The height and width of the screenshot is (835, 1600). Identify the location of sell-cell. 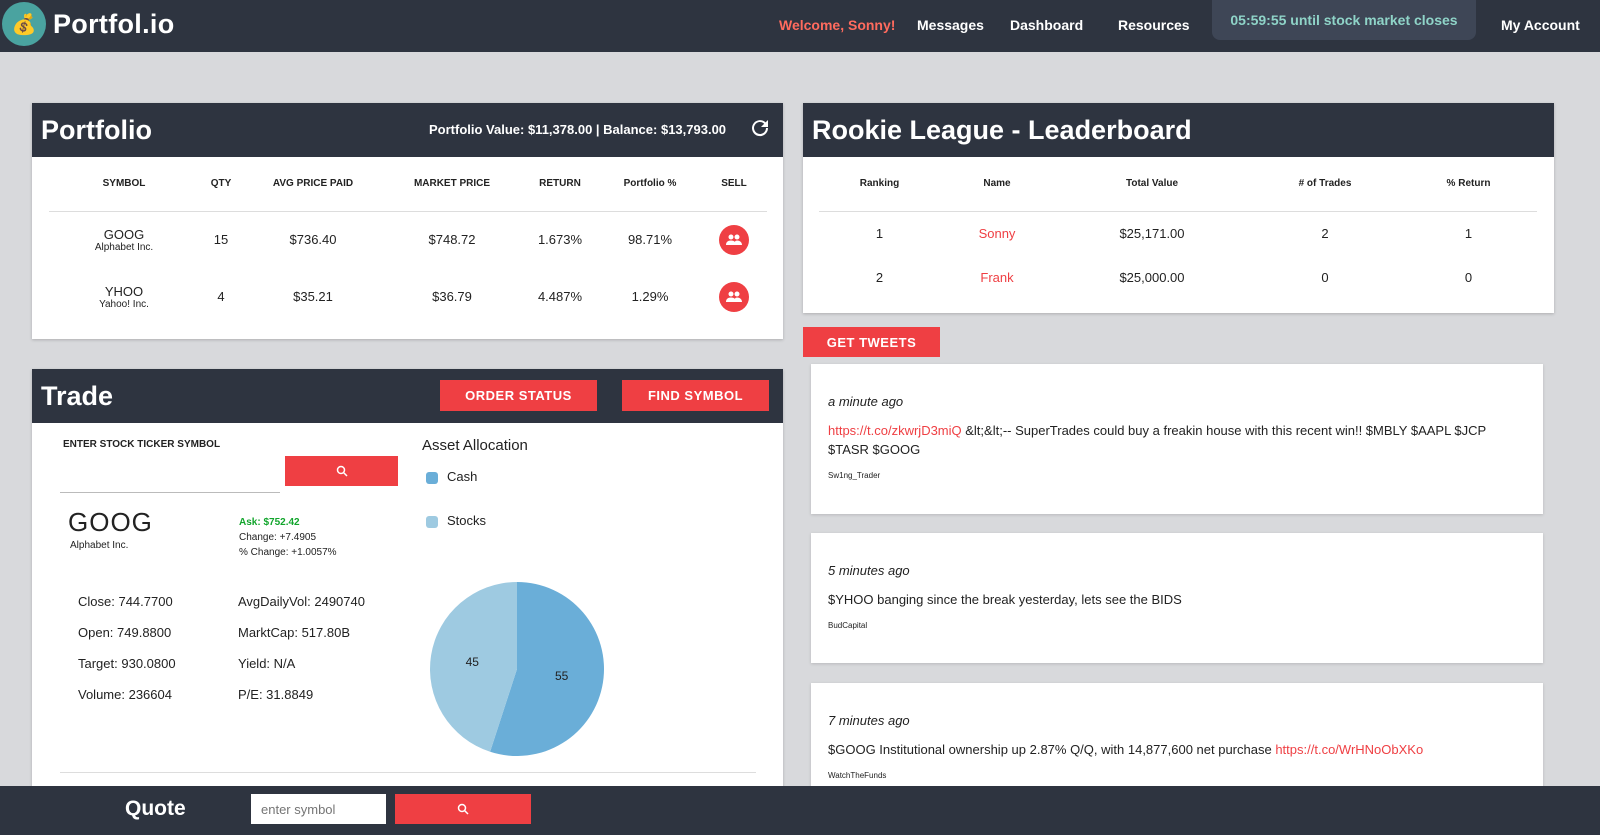
(734, 296).